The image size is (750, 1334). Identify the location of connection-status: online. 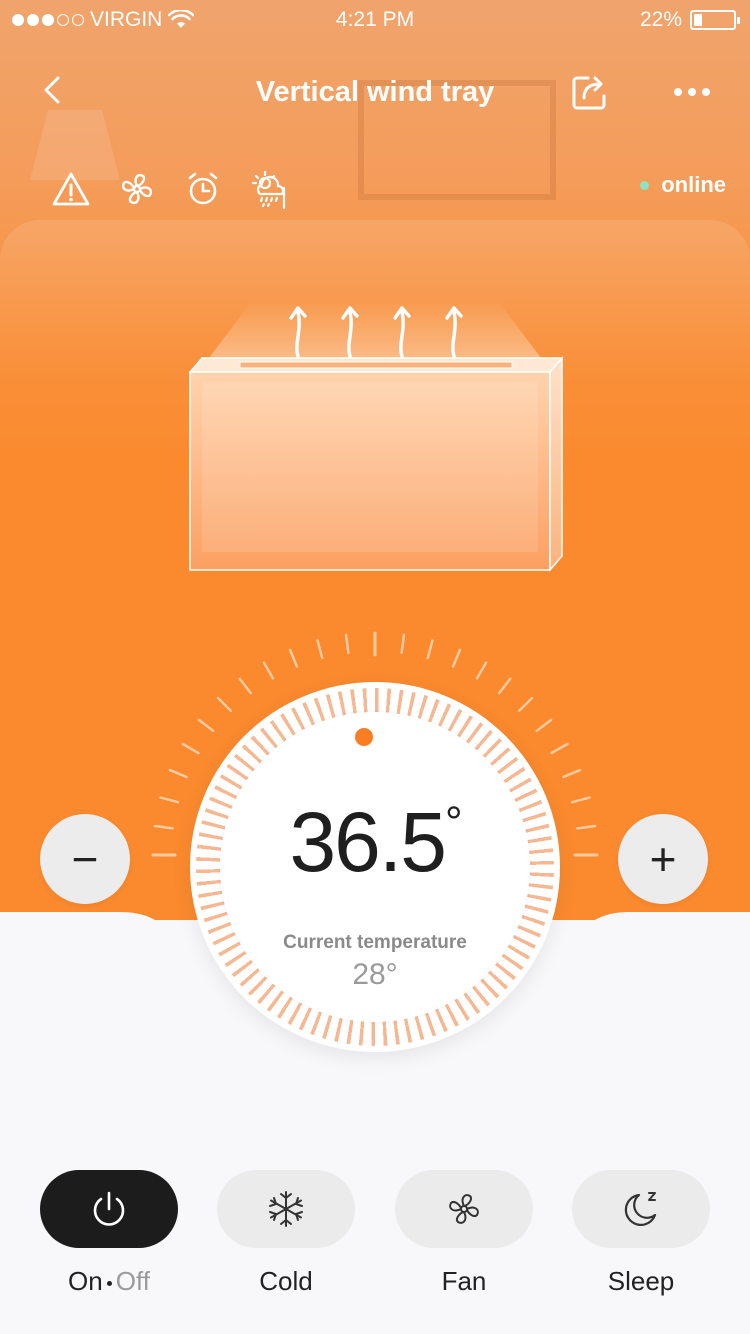
(683, 185).